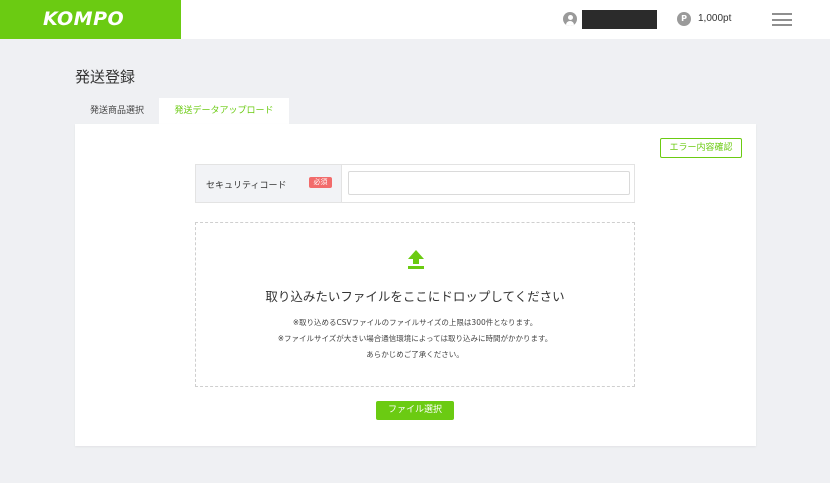 The height and width of the screenshot is (483, 830). Describe the element at coordinates (84, 19) in the screenshot. I see `logo-text: KOMPO` at that location.